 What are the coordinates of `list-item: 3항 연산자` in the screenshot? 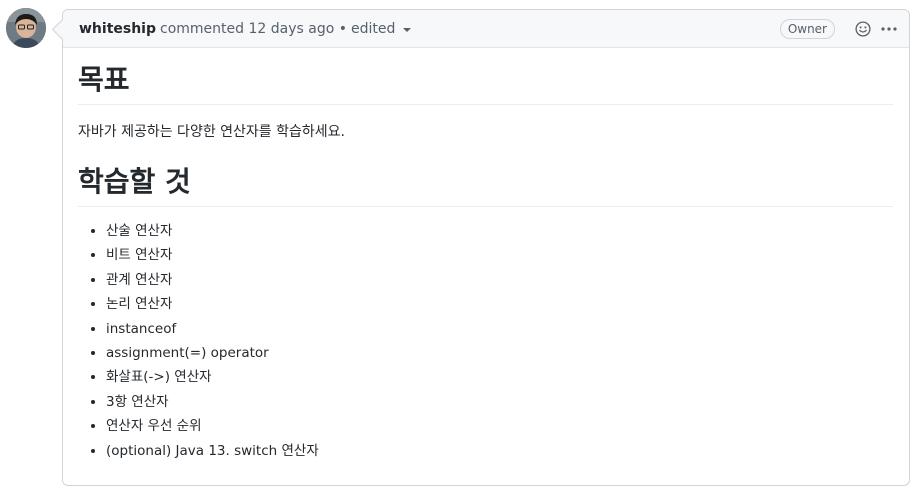 It's located at (499, 402).